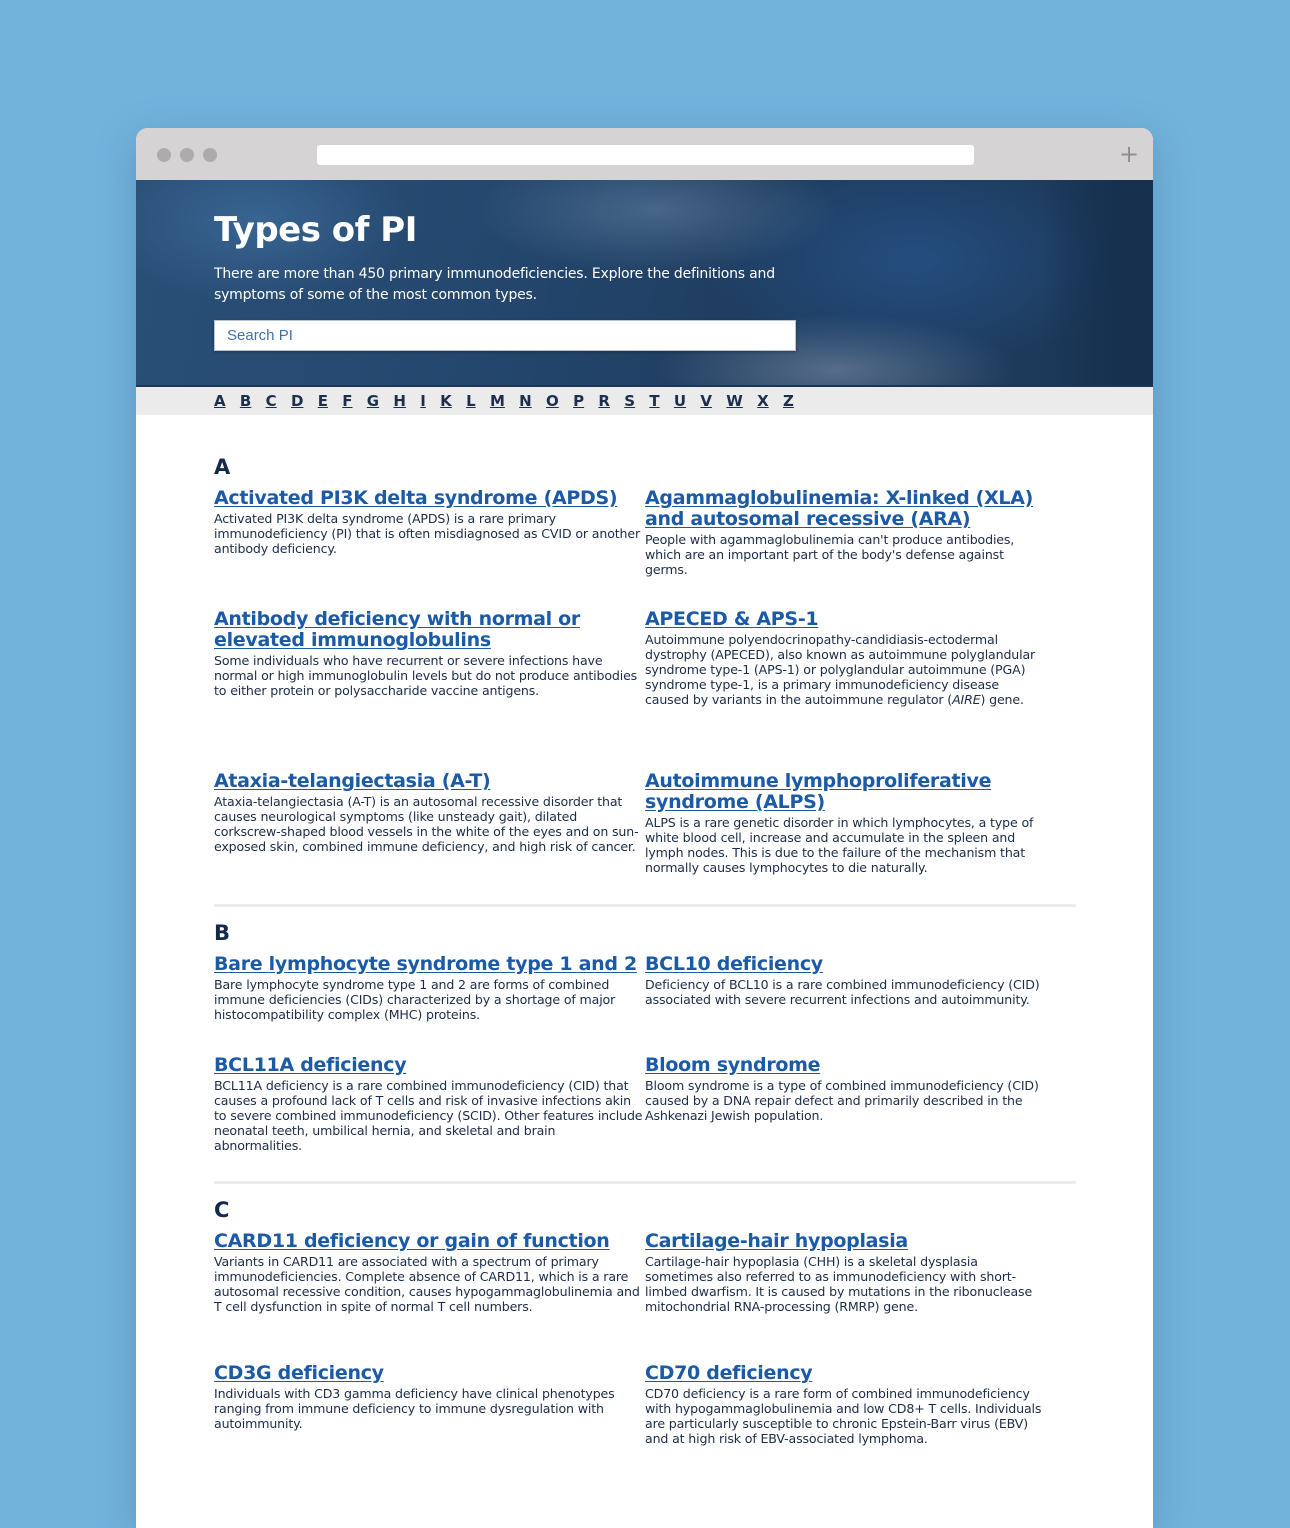 The height and width of the screenshot is (1528, 1290). I want to click on entry-title-link: Bloom syndrome, so click(845, 1065).